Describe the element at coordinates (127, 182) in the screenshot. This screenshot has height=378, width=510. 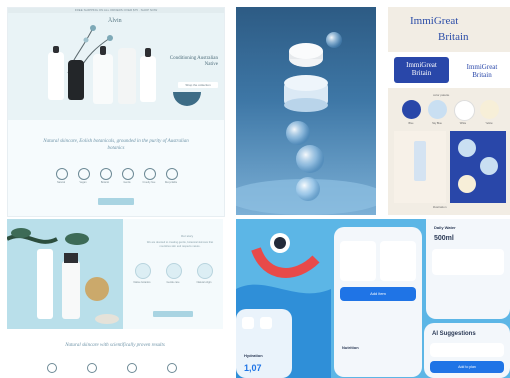
I see `icon-label: Gentle` at that location.